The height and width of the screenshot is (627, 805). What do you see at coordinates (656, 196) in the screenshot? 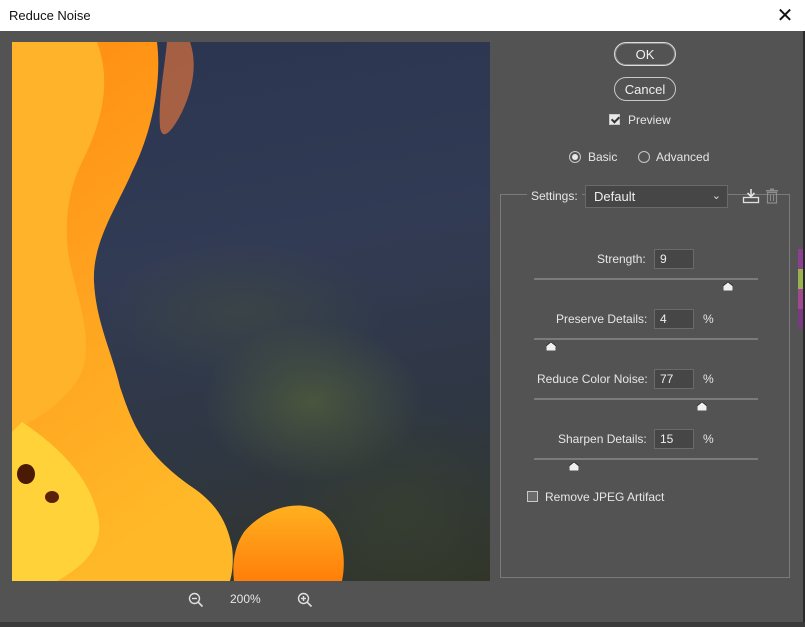
I see `settings-dropdown: Default ⌄` at bounding box center [656, 196].